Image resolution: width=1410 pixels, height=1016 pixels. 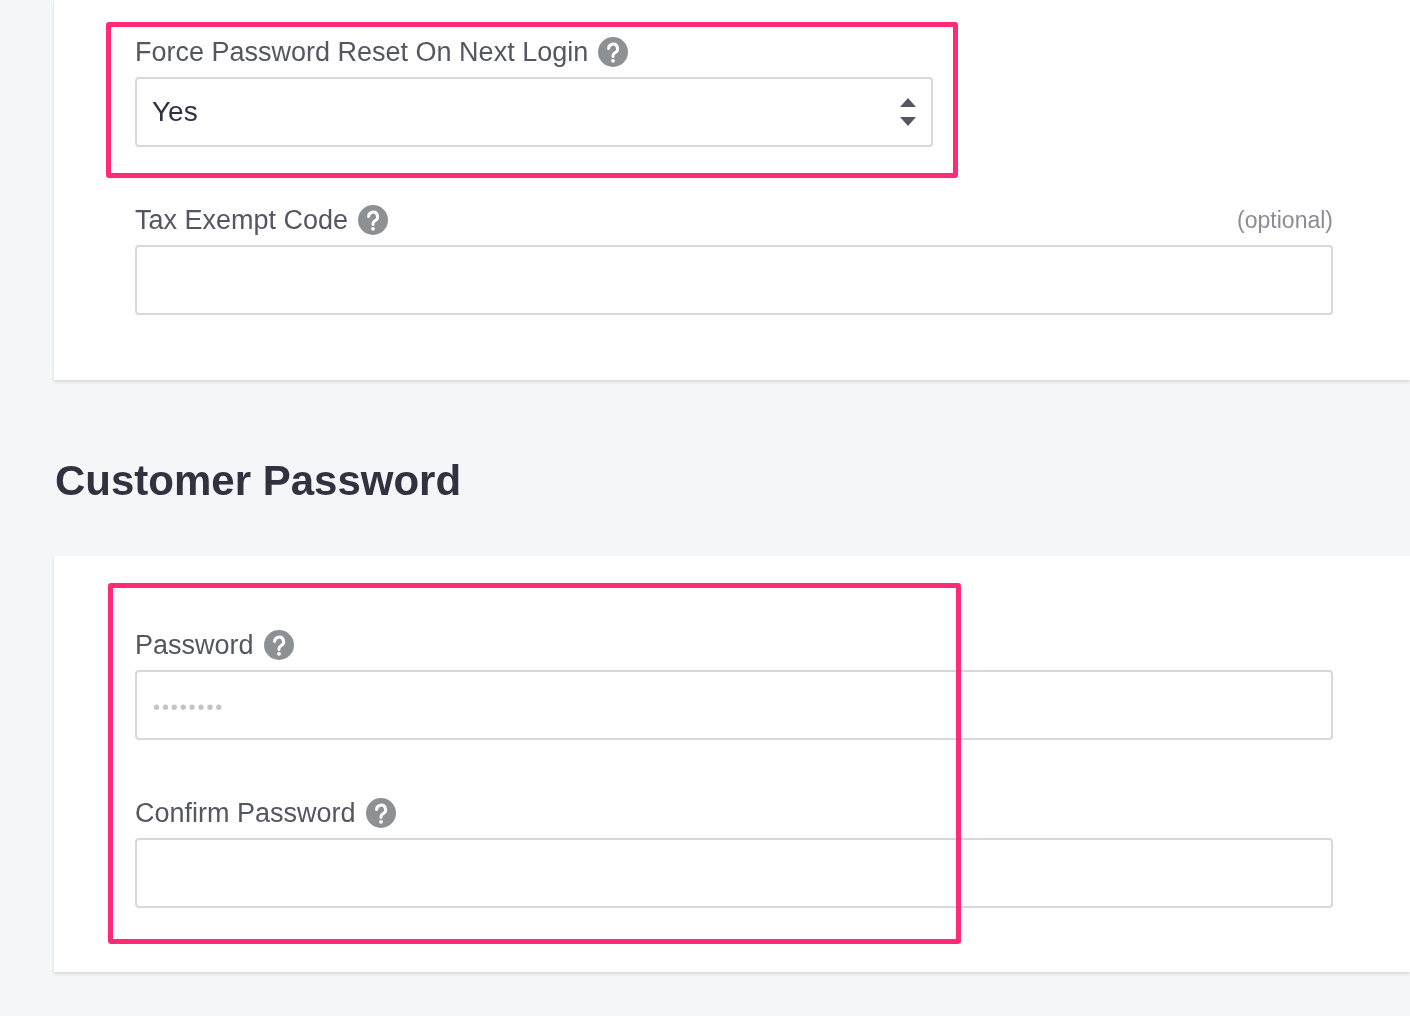 What do you see at coordinates (734, 280) in the screenshot?
I see `text-field` at bounding box center [734, 280].